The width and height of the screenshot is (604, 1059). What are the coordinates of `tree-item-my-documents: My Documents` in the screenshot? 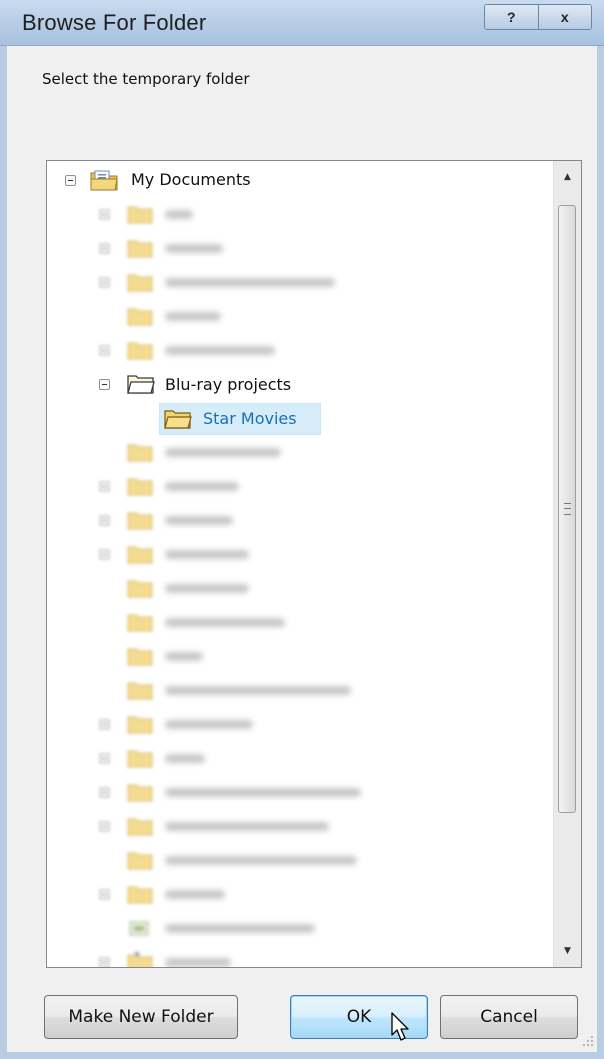 It's located at (247, 180).